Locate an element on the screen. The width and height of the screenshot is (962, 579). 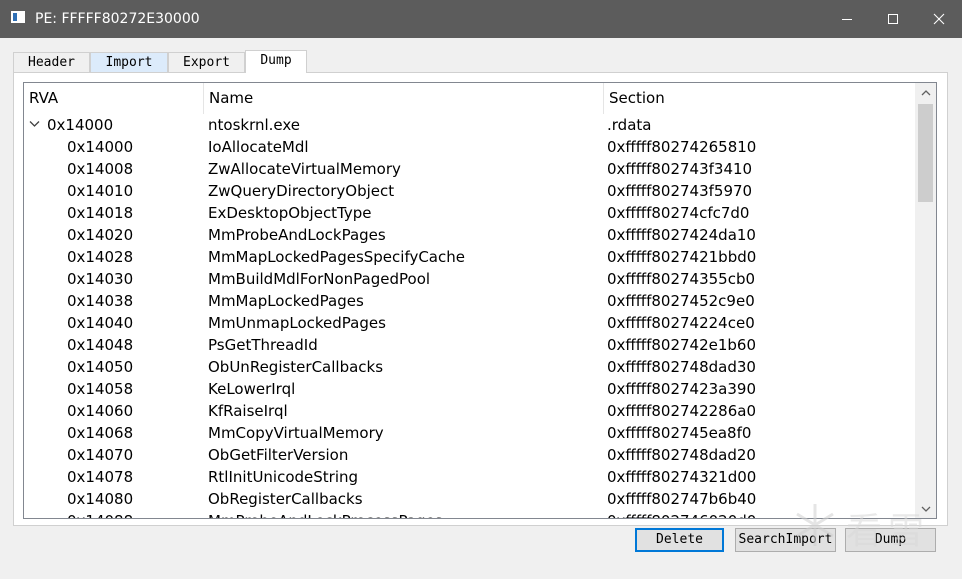
app-icon is located at coordinates (18, 17).